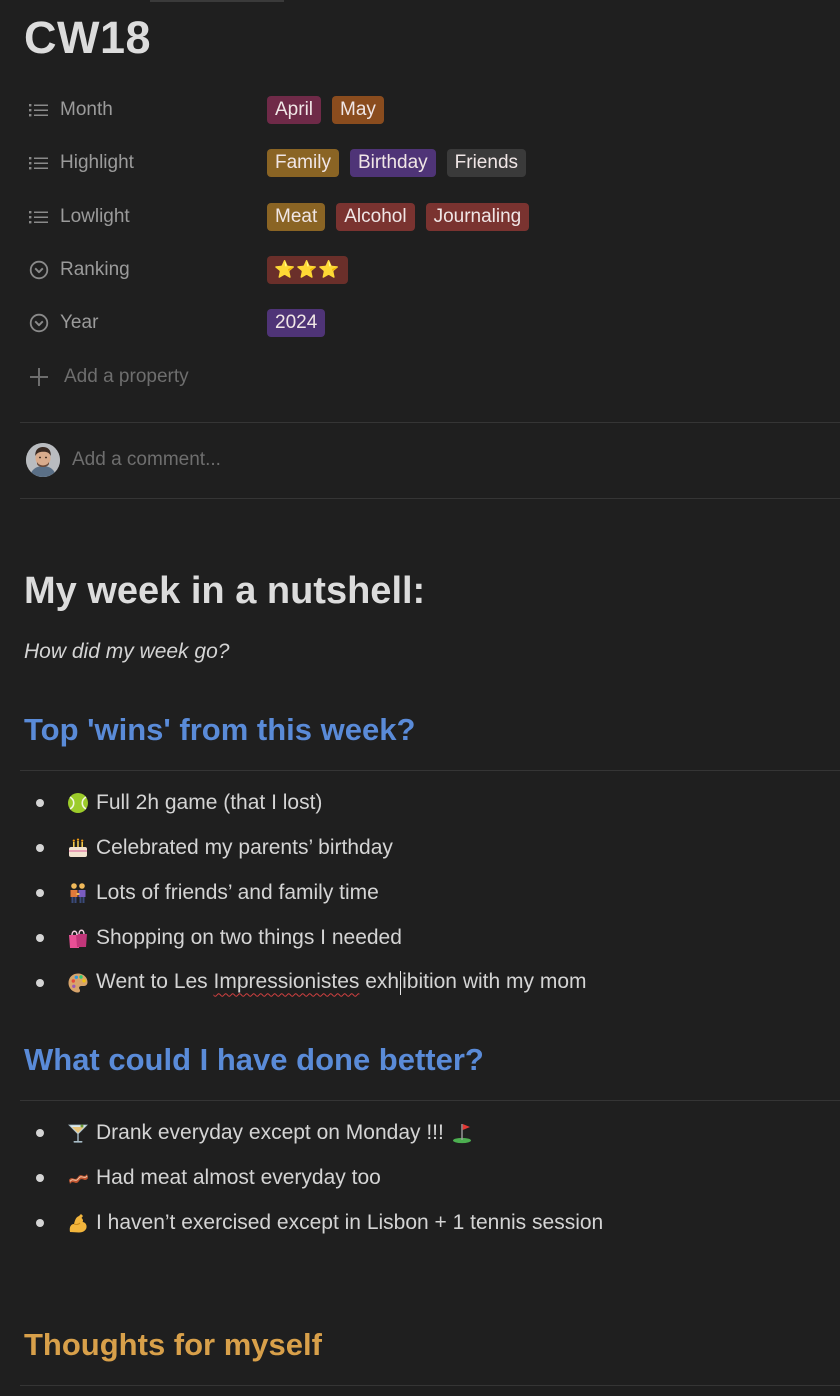  What do you see at coordinates (78, 803) in the screenshot?
I see `tennis-ball-icon` at bounding box center [78, 803].